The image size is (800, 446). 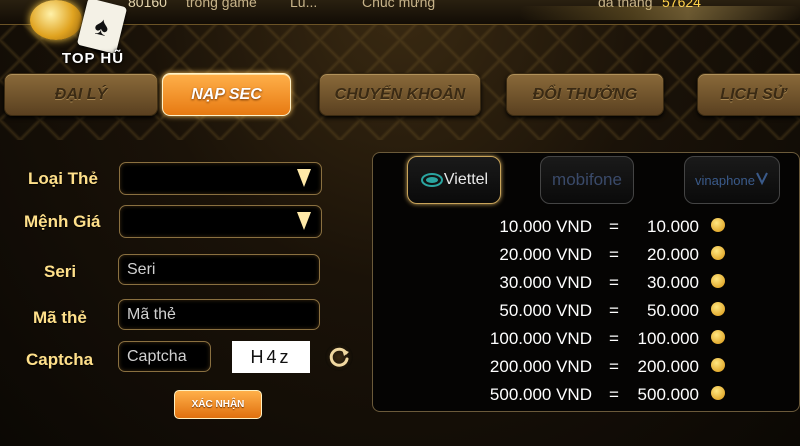 What do you see at coordinates (218, 404) in the screenshot?
I see `confirm-button: XÁC NHẬN` at bounding box center [218, 404].